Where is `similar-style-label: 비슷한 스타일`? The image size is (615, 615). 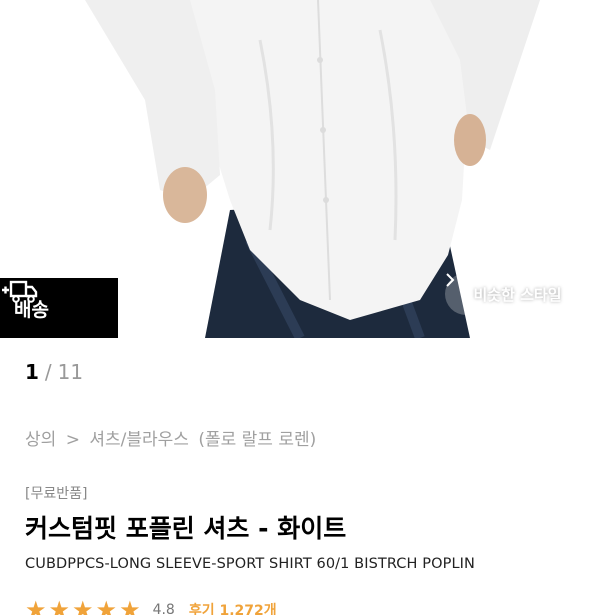 similar-style-label: 비슷한 스타일 is located at coordinates (517, 294).